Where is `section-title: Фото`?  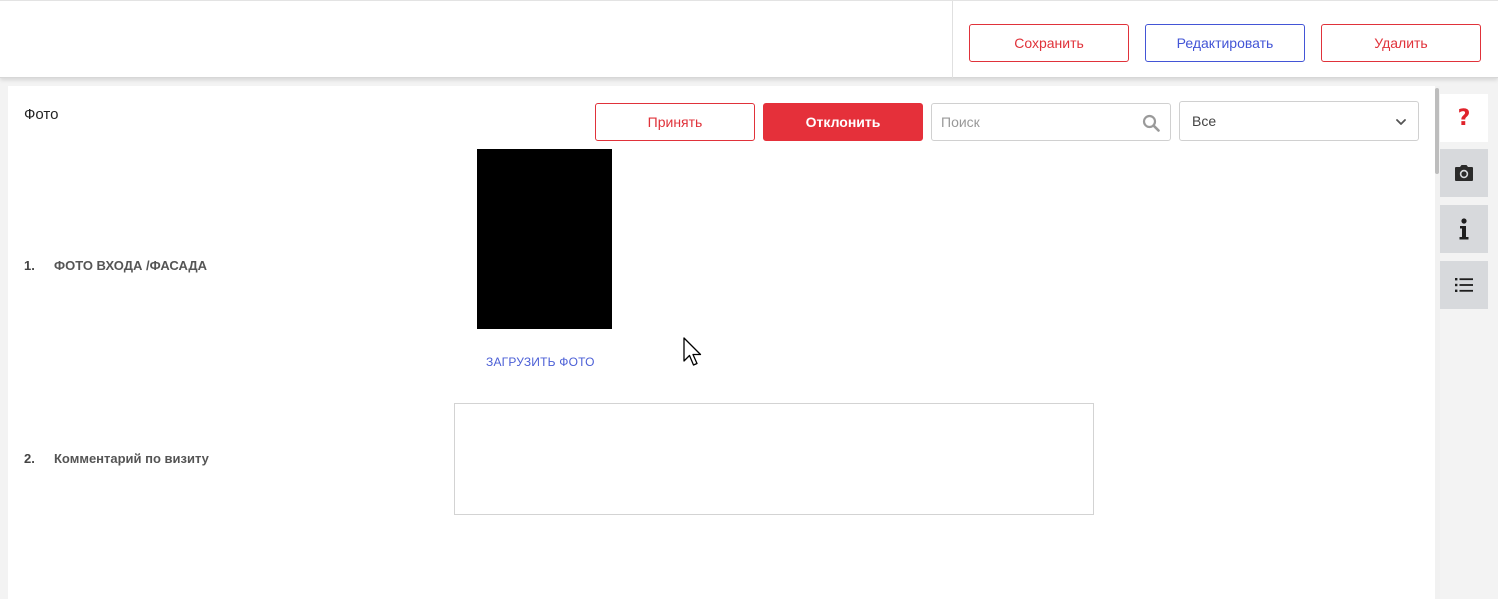 section-title: Фото is located at coordinates (41, 114).